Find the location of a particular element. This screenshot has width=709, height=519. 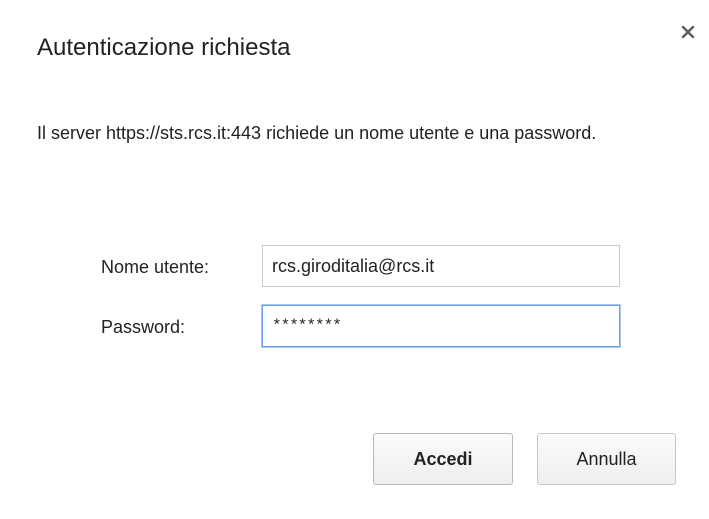

password-field is located at coordinates (441, 326).